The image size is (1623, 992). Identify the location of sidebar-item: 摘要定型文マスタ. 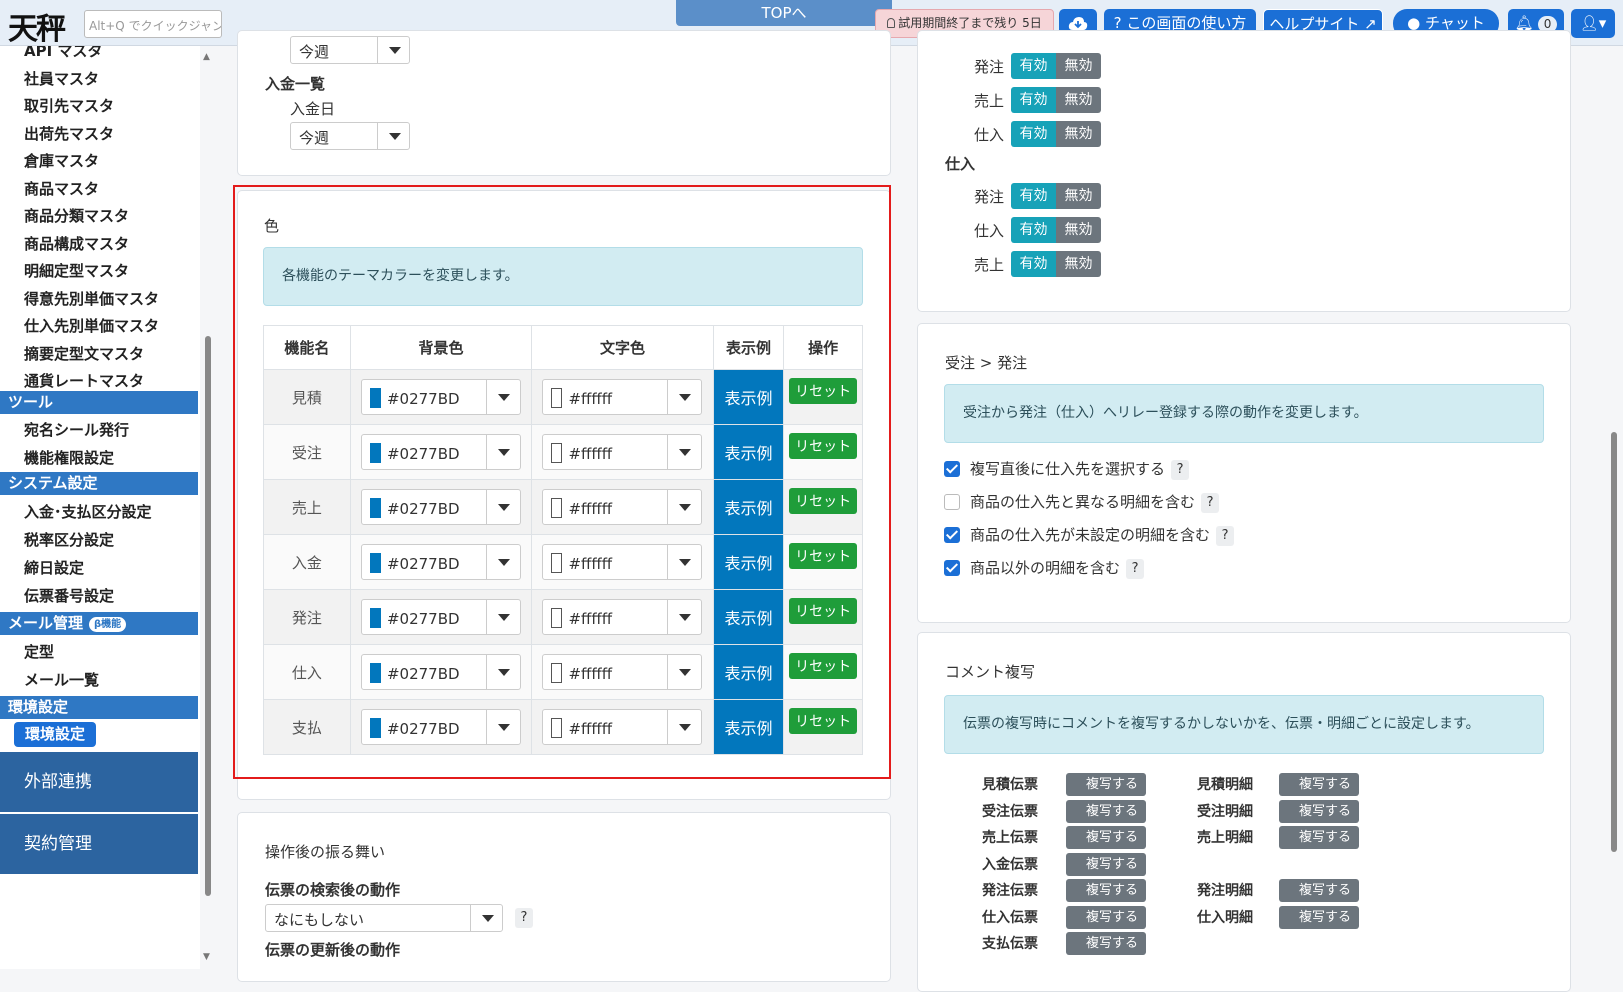
(84, 353).